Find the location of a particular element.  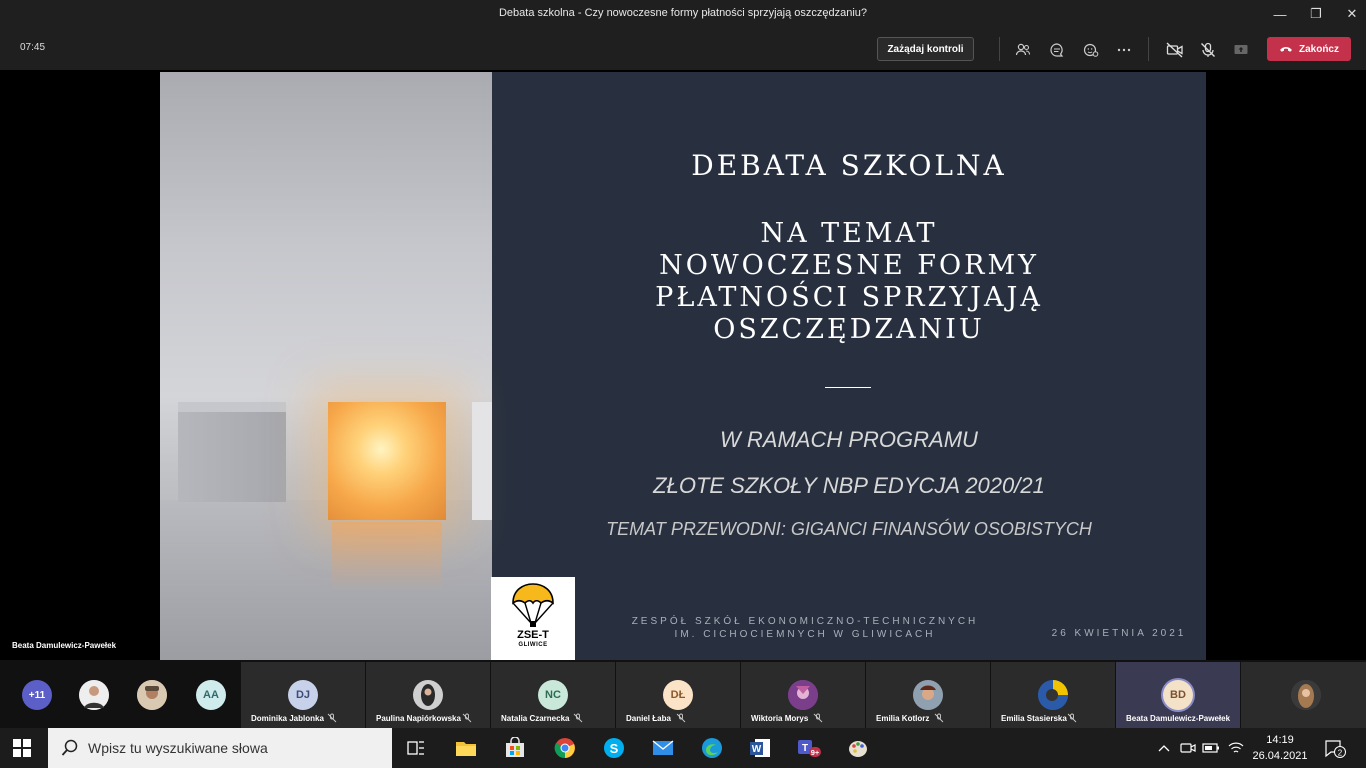

participant-avatar: NC is located at coordinates (553, 695).